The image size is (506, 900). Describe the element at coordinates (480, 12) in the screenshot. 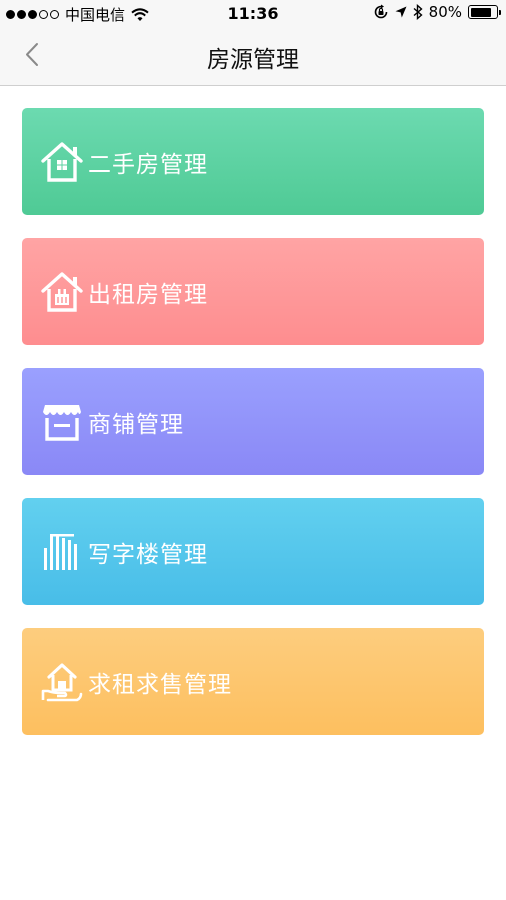

I see `battery-level` at that location.